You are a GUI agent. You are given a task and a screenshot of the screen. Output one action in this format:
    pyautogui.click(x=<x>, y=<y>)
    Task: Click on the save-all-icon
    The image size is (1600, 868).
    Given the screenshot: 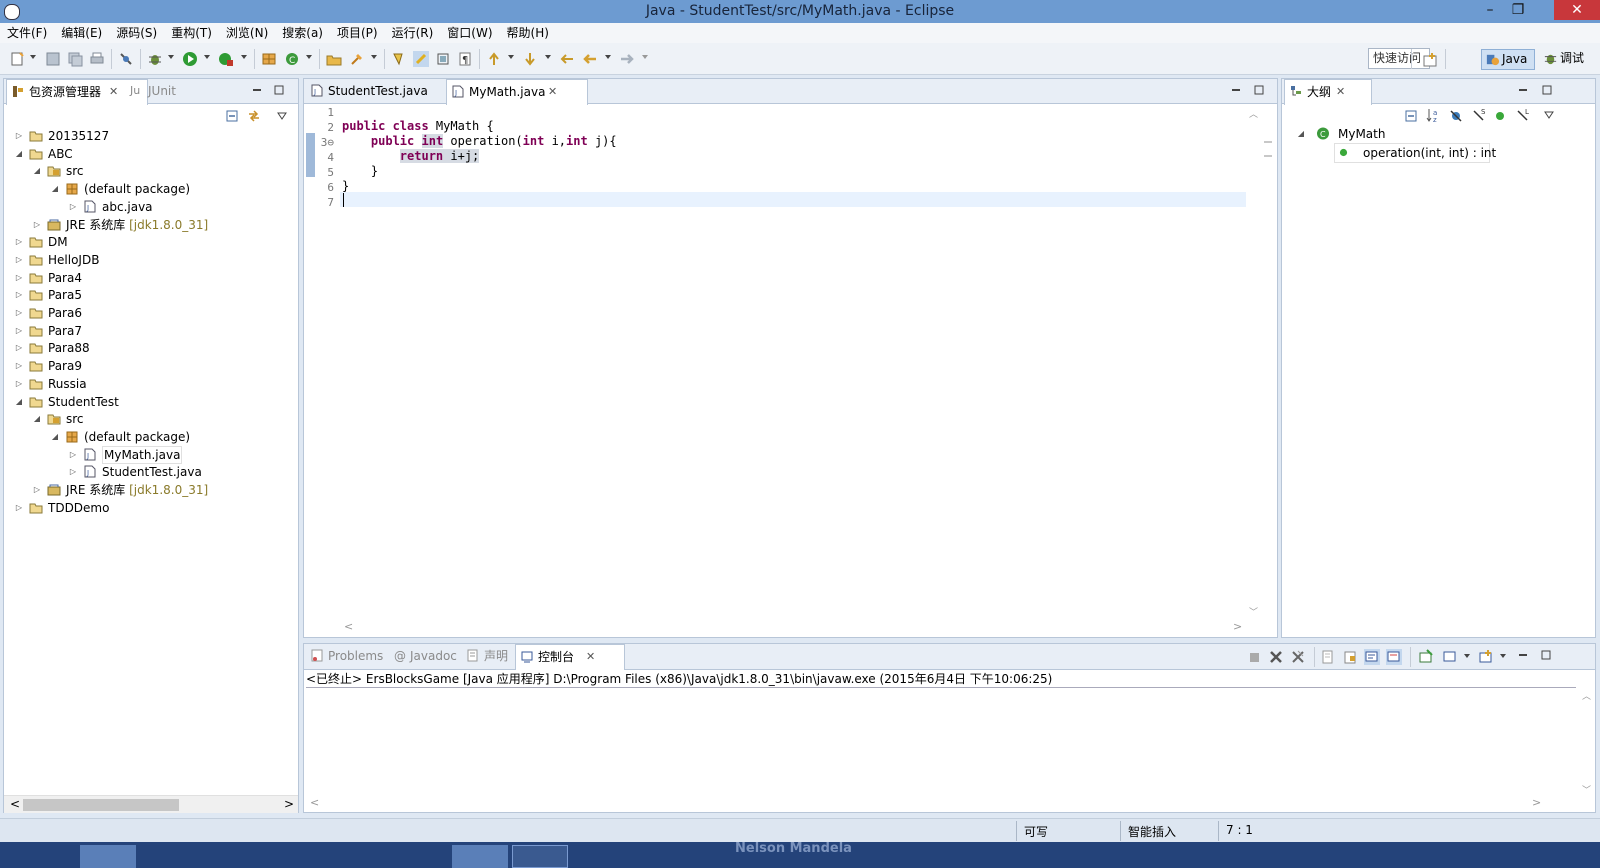 What is the action you would take?
    pyautogui.click(x=75, y=59)
    